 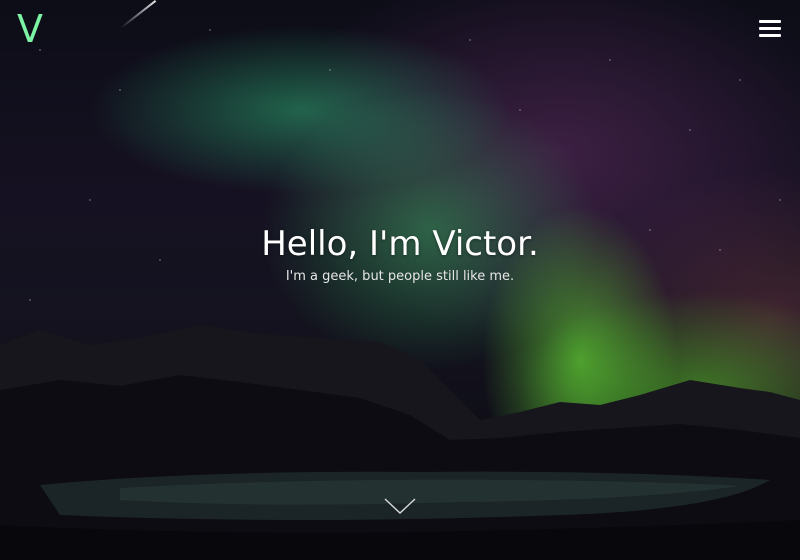 I want to click on hamburger-menu-icon, so click(x=770, y=28).